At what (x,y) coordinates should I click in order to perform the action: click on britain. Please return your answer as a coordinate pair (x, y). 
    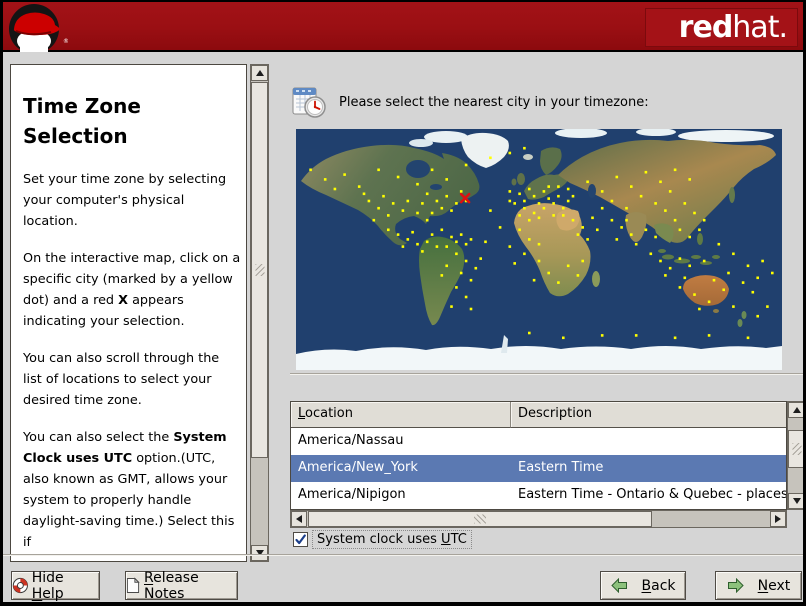
    Looking at the image, I should click on (521, 179).